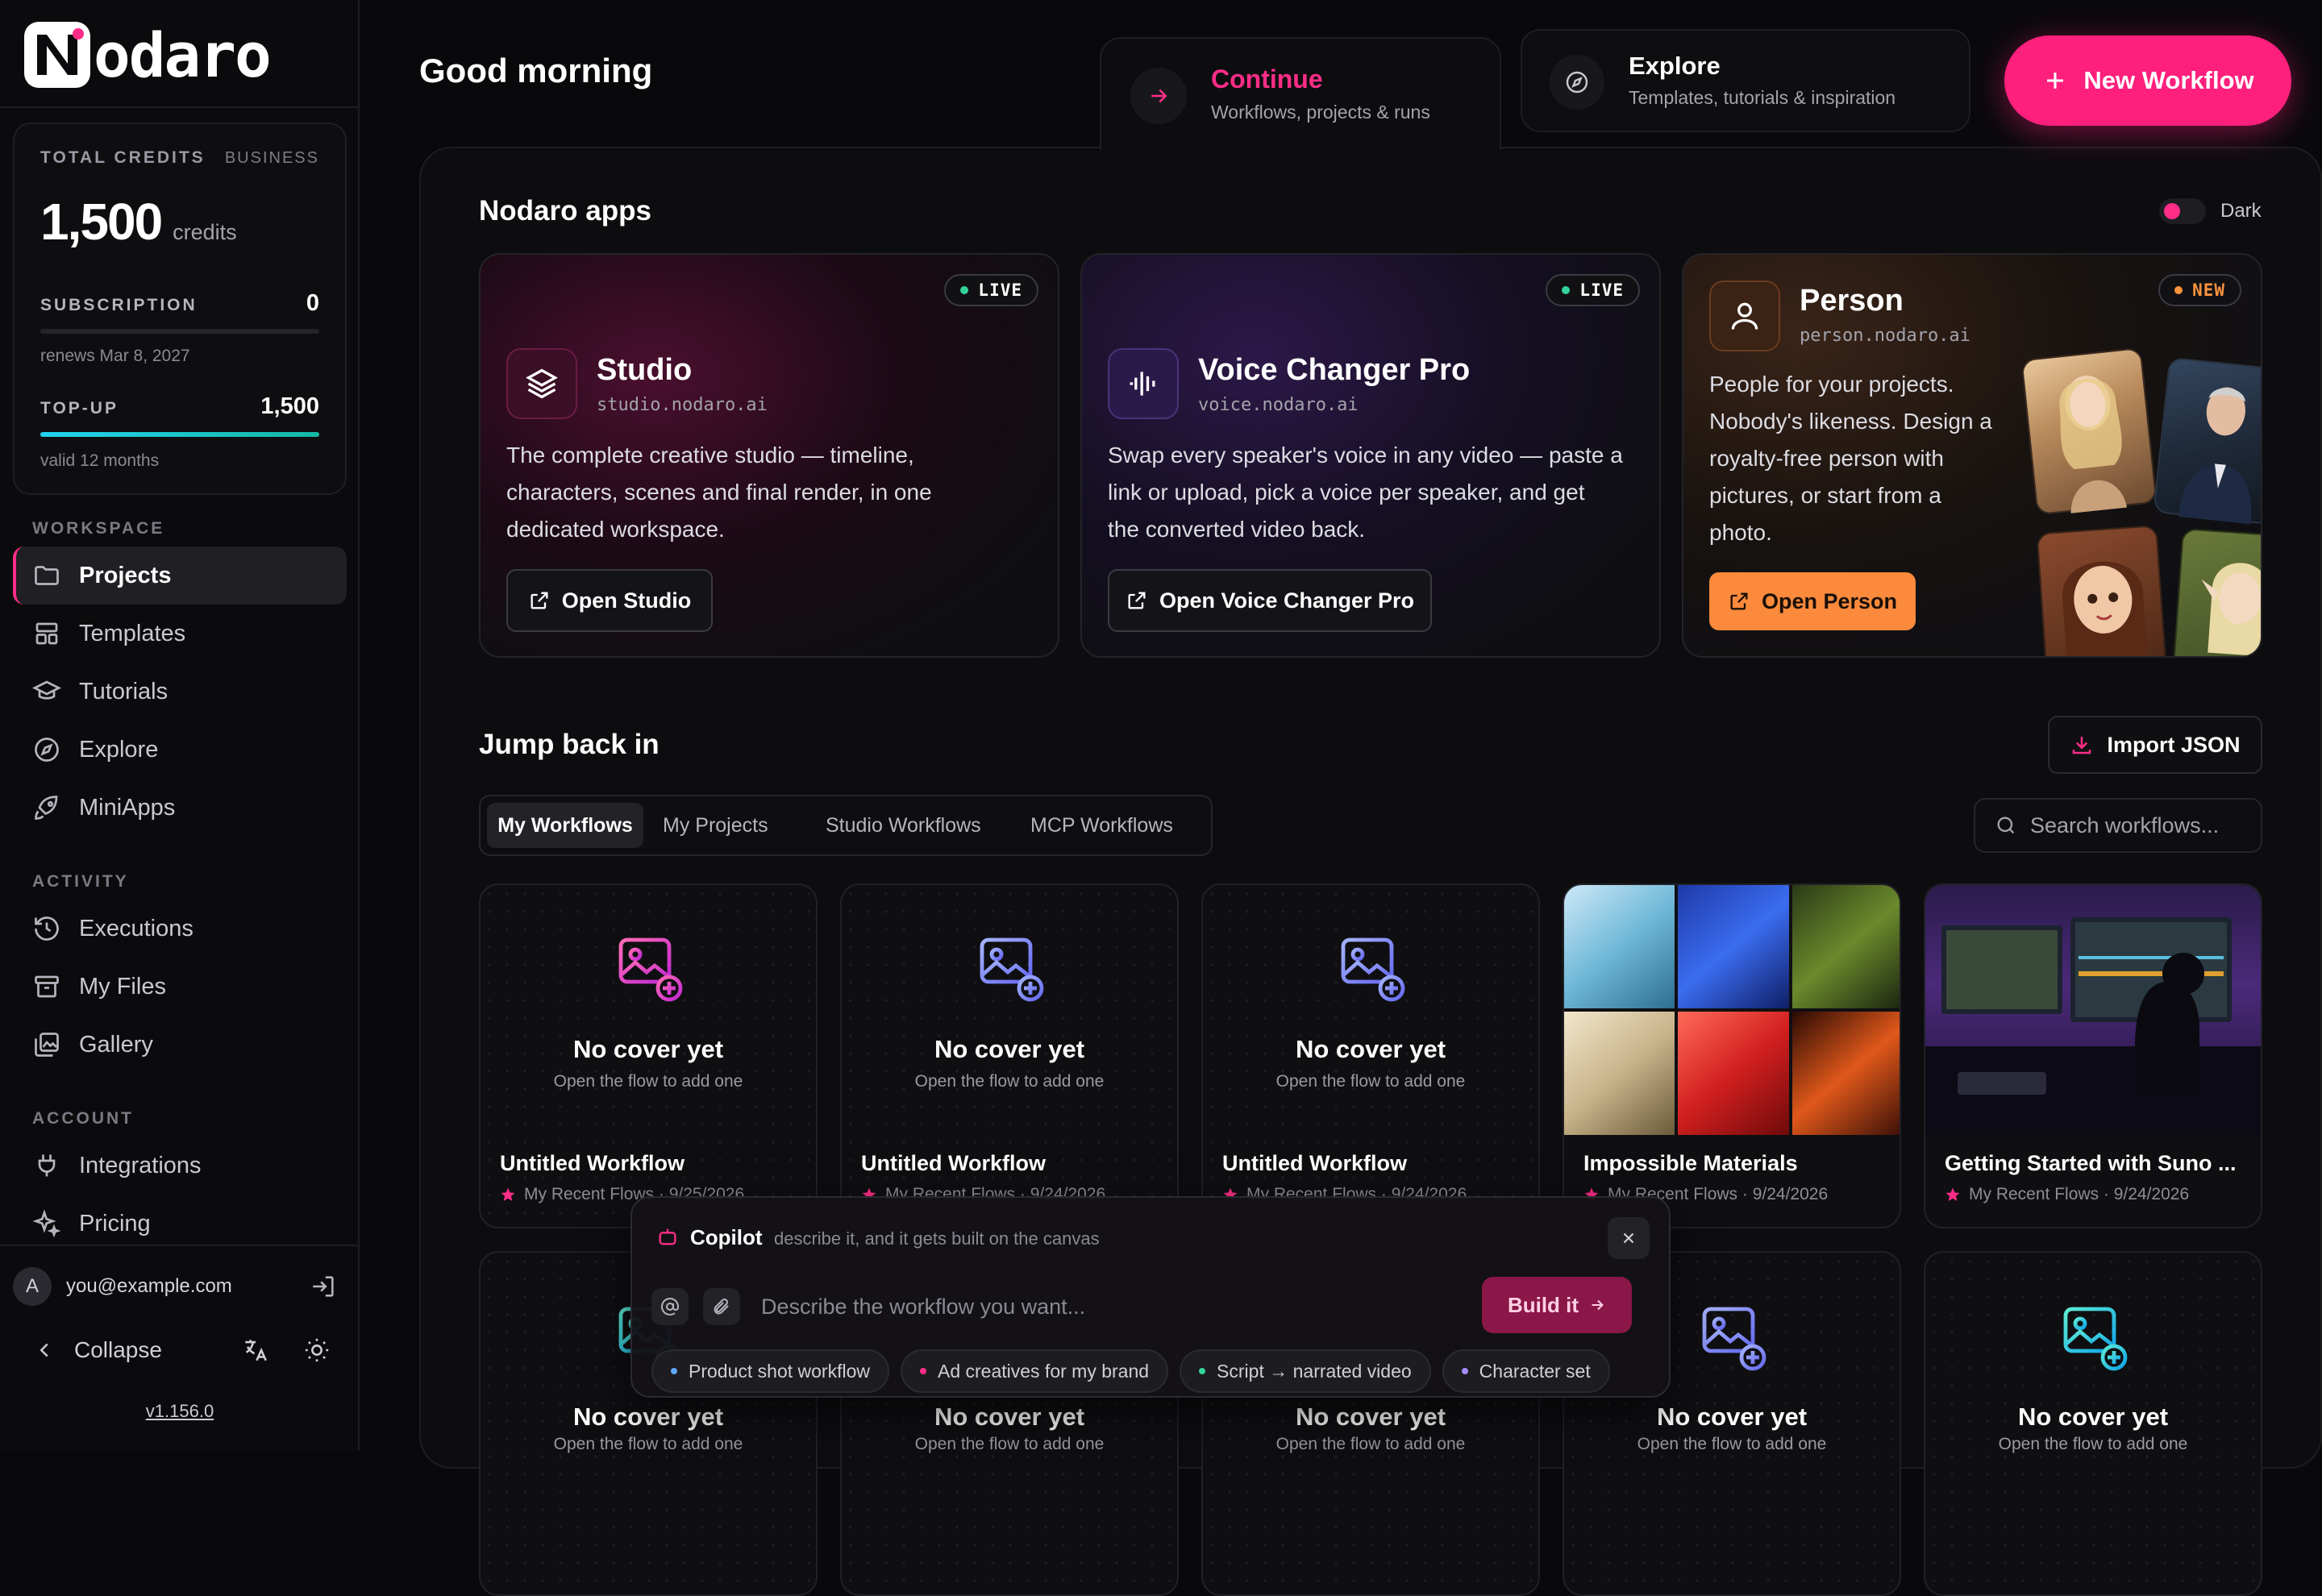  I want to click on credits-amount: 1,500, so click(101, 222).